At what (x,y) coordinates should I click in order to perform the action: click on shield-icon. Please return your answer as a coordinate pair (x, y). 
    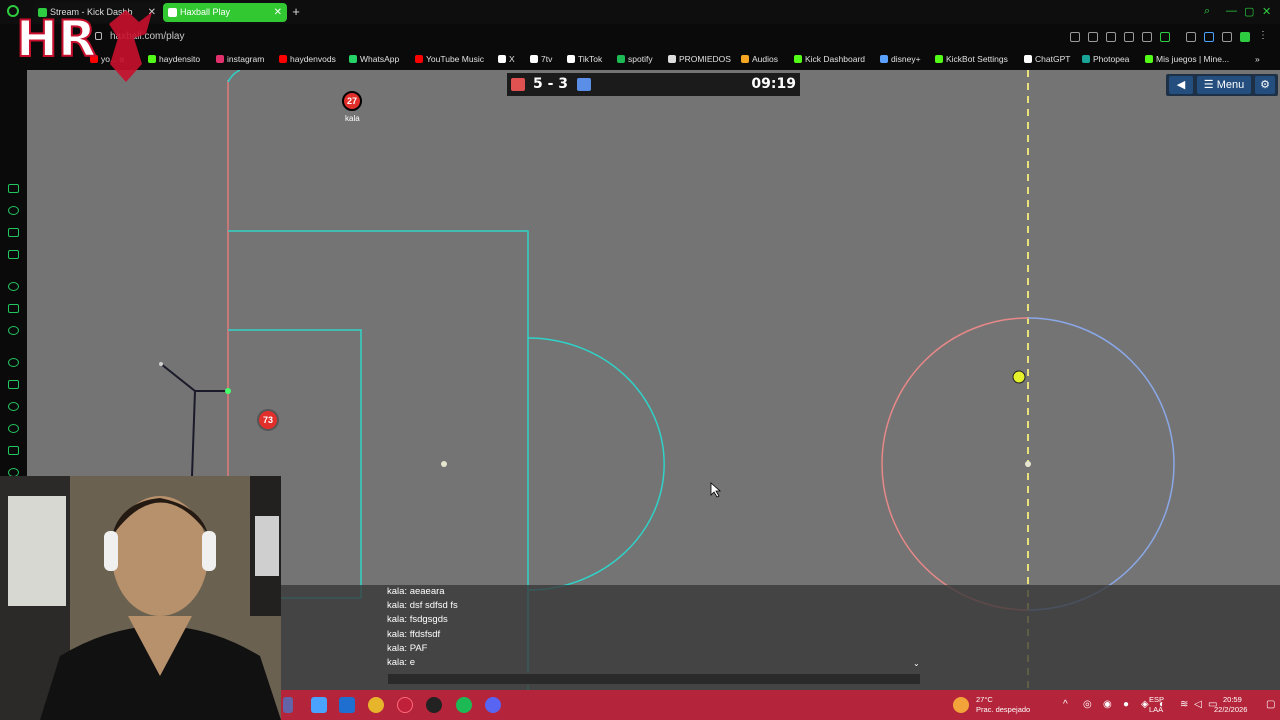
    Looking at the image, I should click on (1111, 37).